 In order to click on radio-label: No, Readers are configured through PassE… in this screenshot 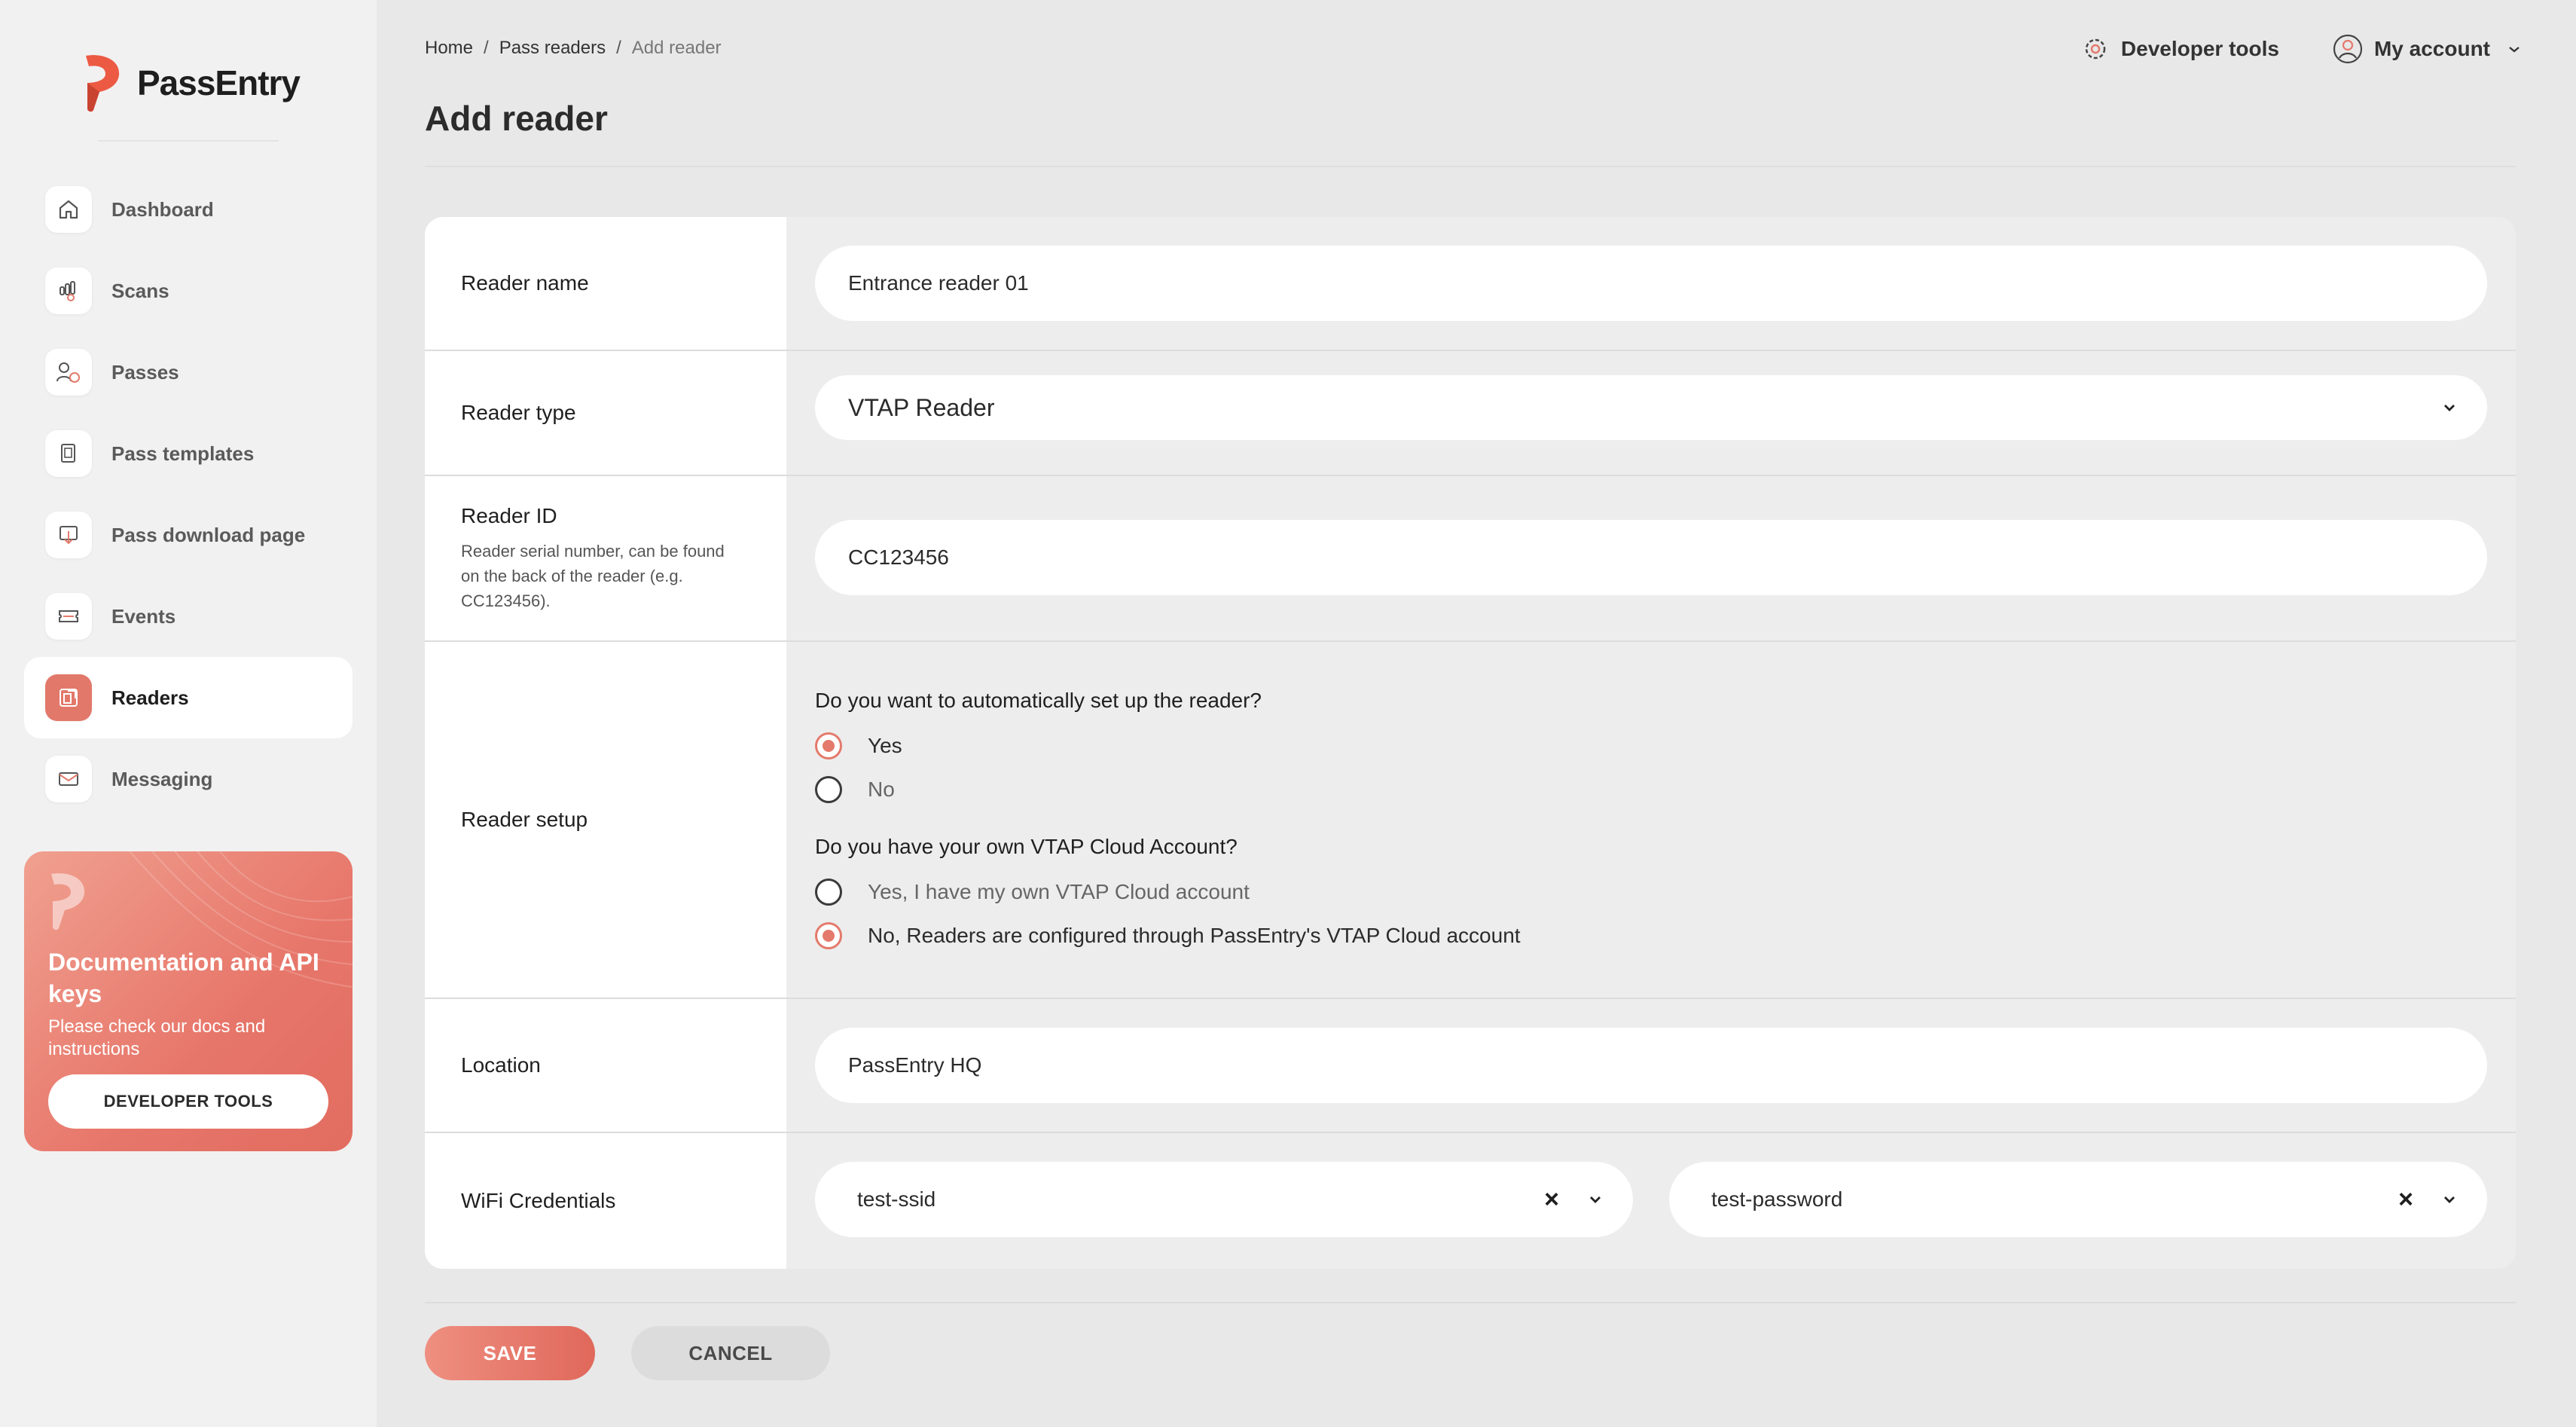, I will do `click(1195, 936)`.